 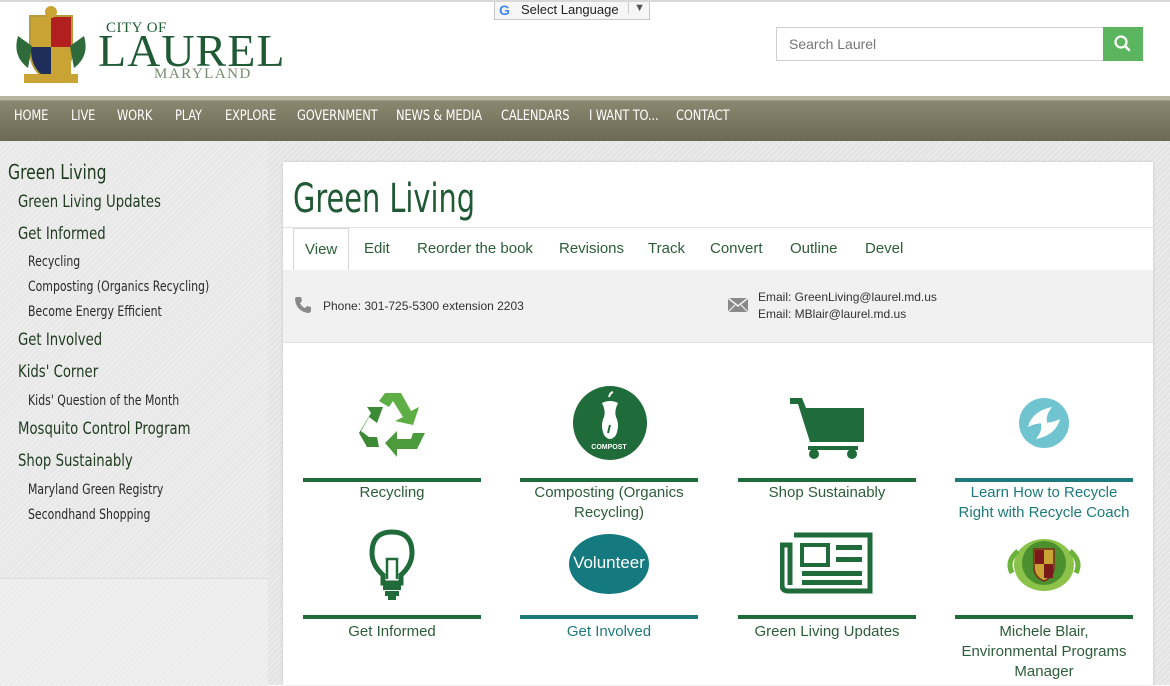 I want to click on city-logo: CITY OF LAUREL MARYLAND, so click(x=146, y=47).